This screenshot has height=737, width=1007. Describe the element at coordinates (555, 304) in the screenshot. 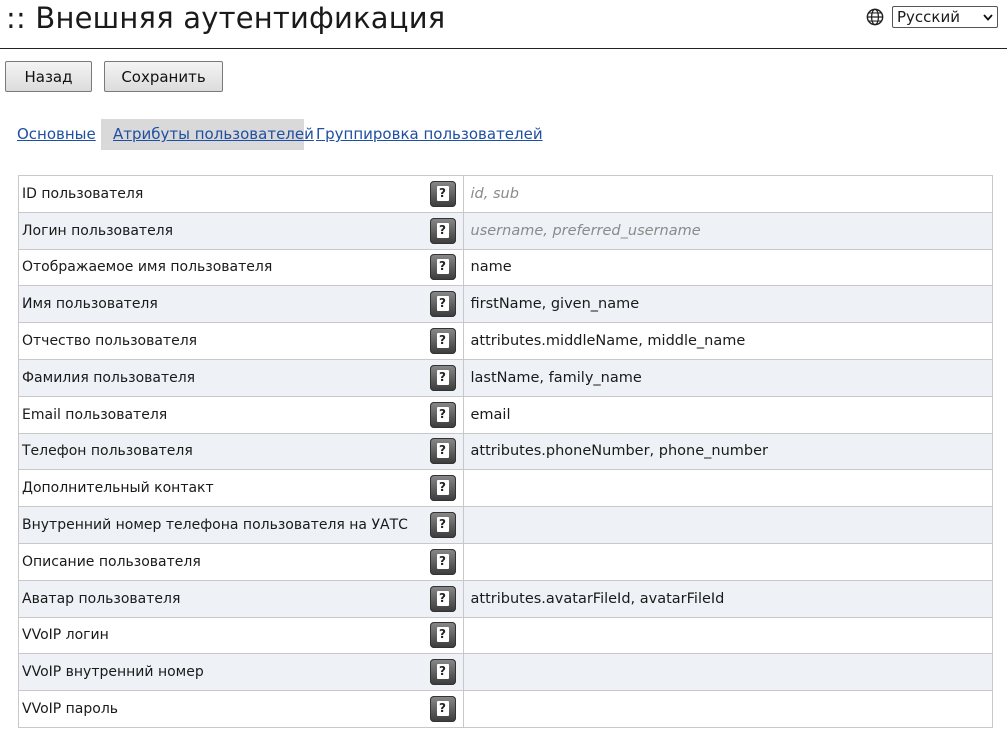

I see `attribute-value: firstName, given_name` at that location.